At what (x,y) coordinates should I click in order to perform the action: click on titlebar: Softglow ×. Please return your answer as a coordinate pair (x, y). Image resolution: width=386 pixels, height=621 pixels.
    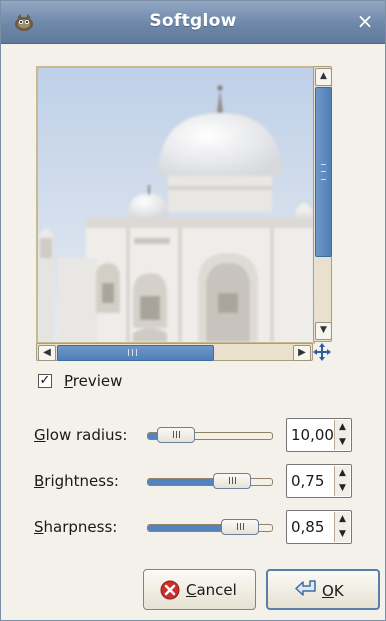
    Looking at the image, I should click on (193, 22).